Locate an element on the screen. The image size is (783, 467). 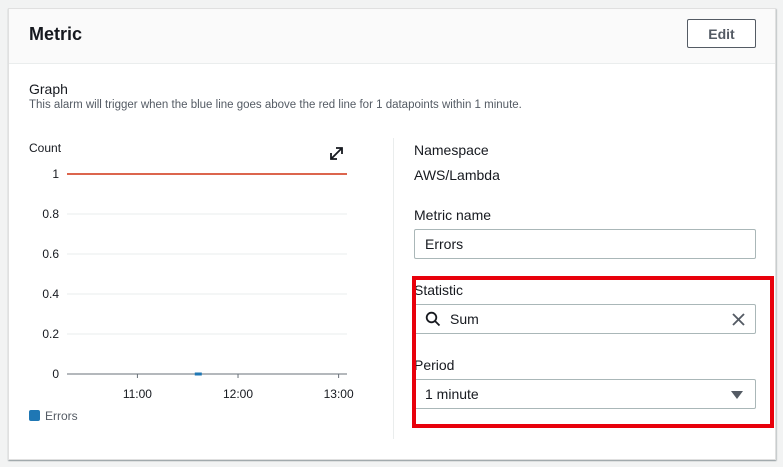
namespace-label: Namespace is located at coordinates (451, 150).